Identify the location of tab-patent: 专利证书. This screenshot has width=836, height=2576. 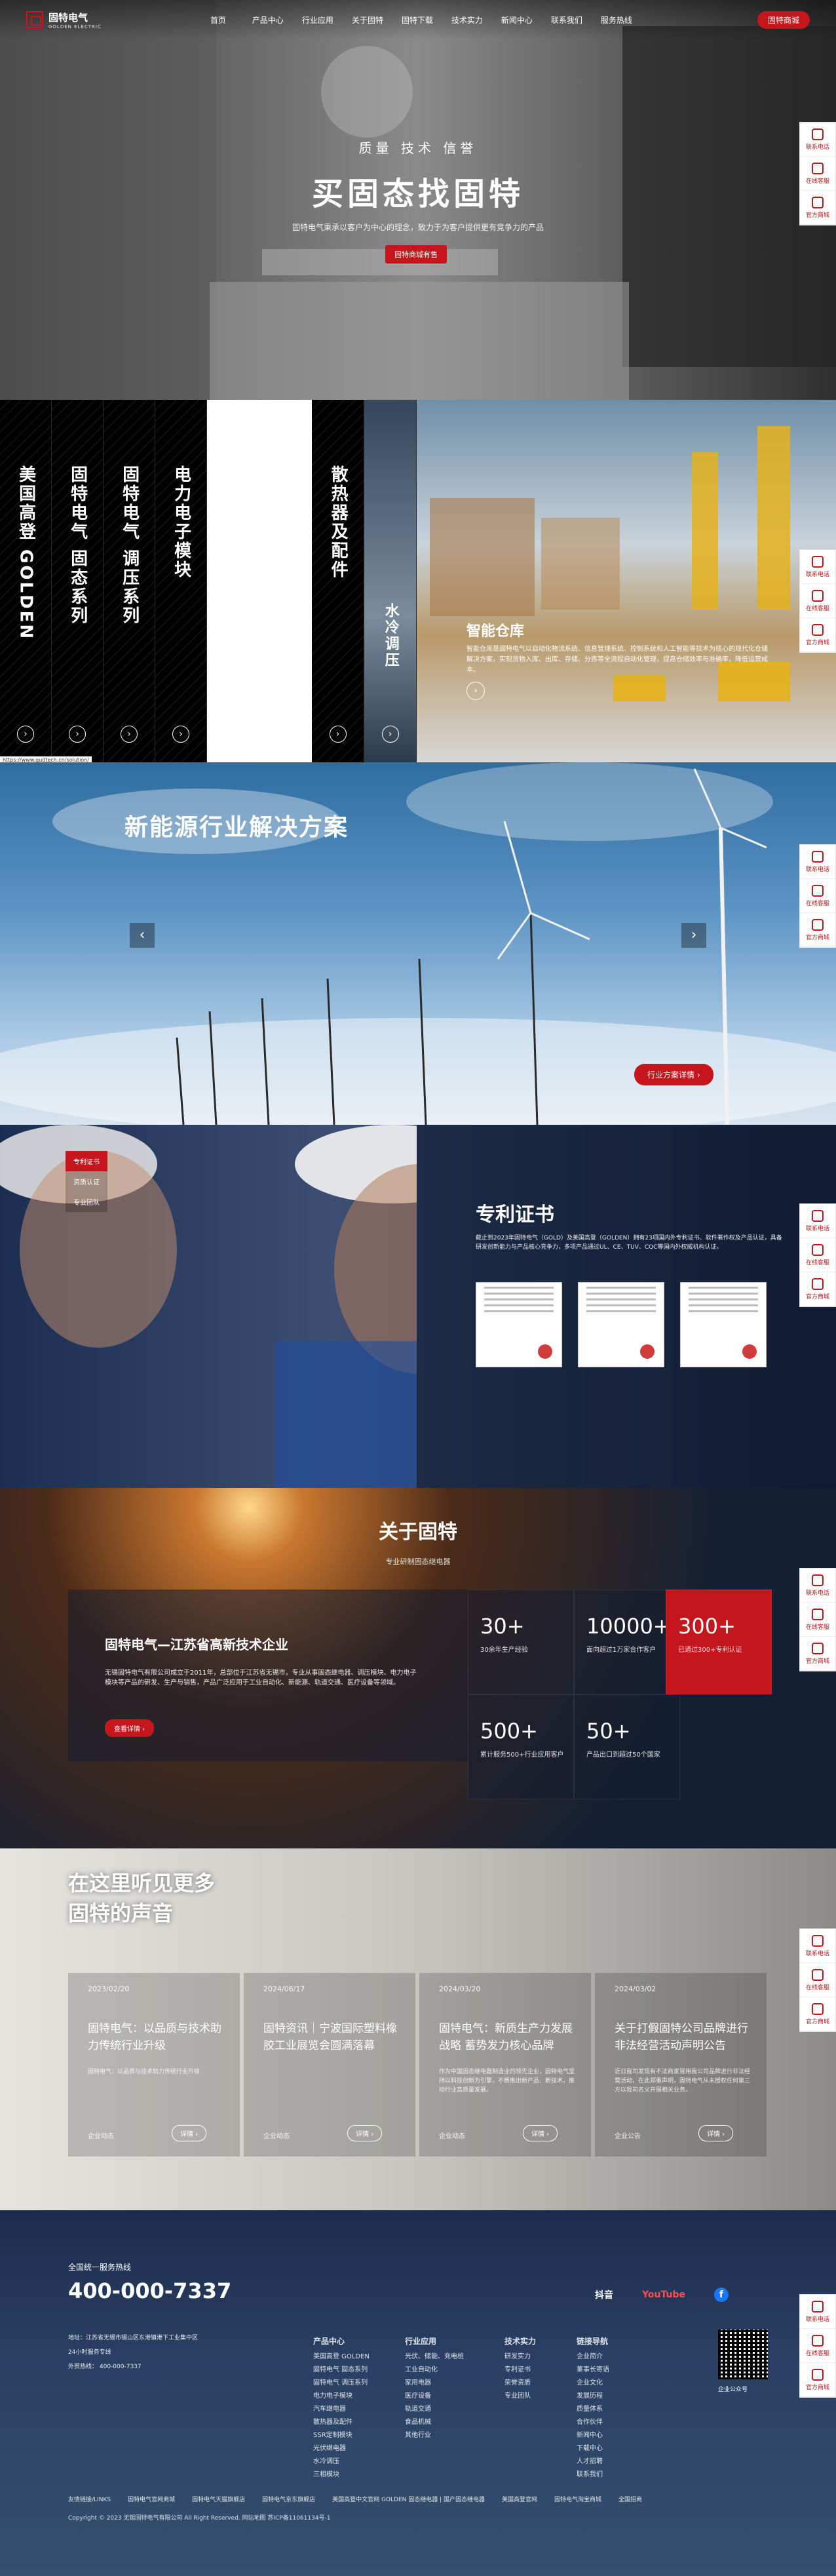
(86, 1161).